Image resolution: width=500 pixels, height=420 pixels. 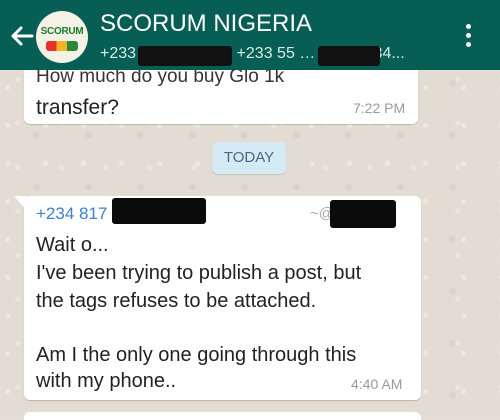 I want to click on avatar: SCORUM, so click(x=62, y=37).